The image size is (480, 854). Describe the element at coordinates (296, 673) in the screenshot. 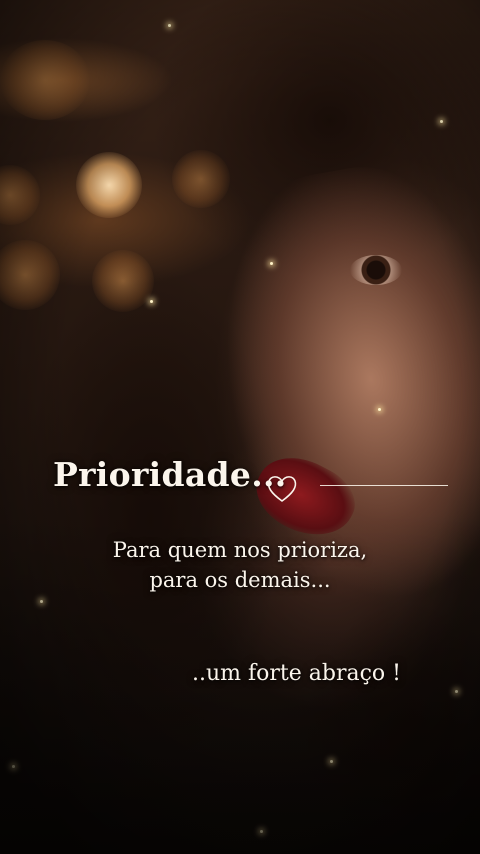

I see `quote-closing: ..um forte abraço !` at that location.